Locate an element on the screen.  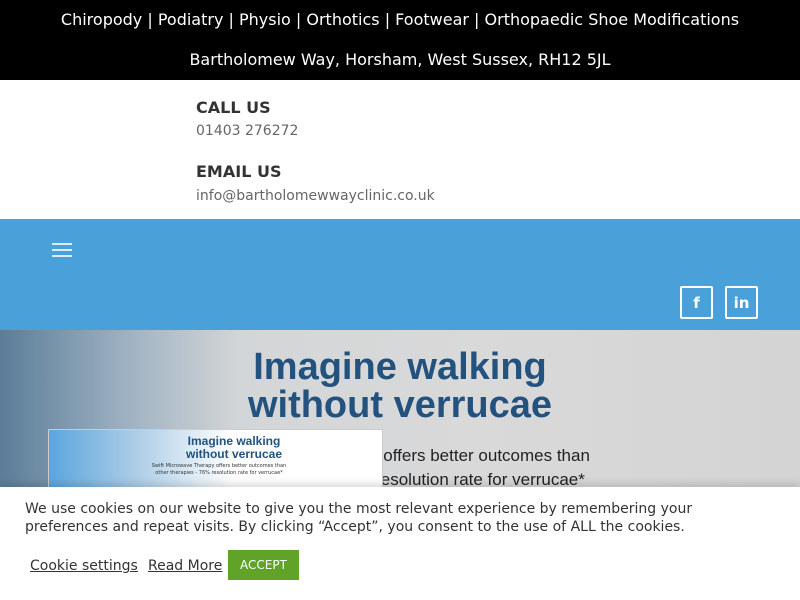
hero-headline-line1: Imagine walking is located at coordinates (400, 367).